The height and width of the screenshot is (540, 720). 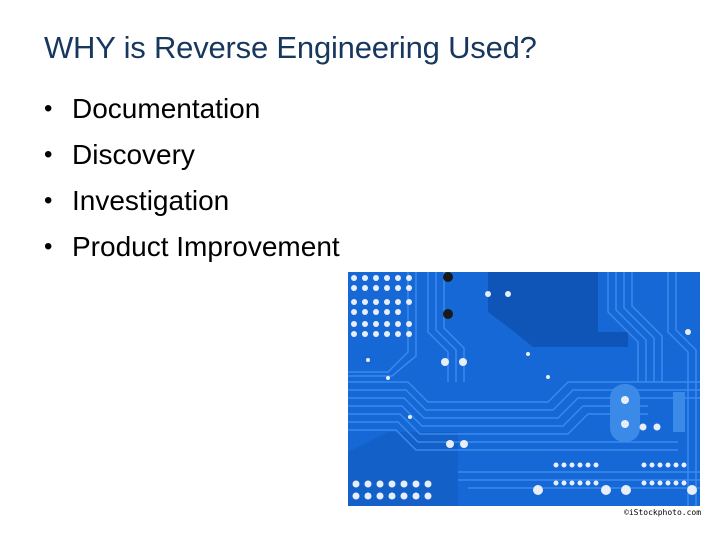 What do you see at coordinates (663, 512) in the screenshot?
I see `image-credit: ©iStockphoto.com` at bounding box center [663, 512].